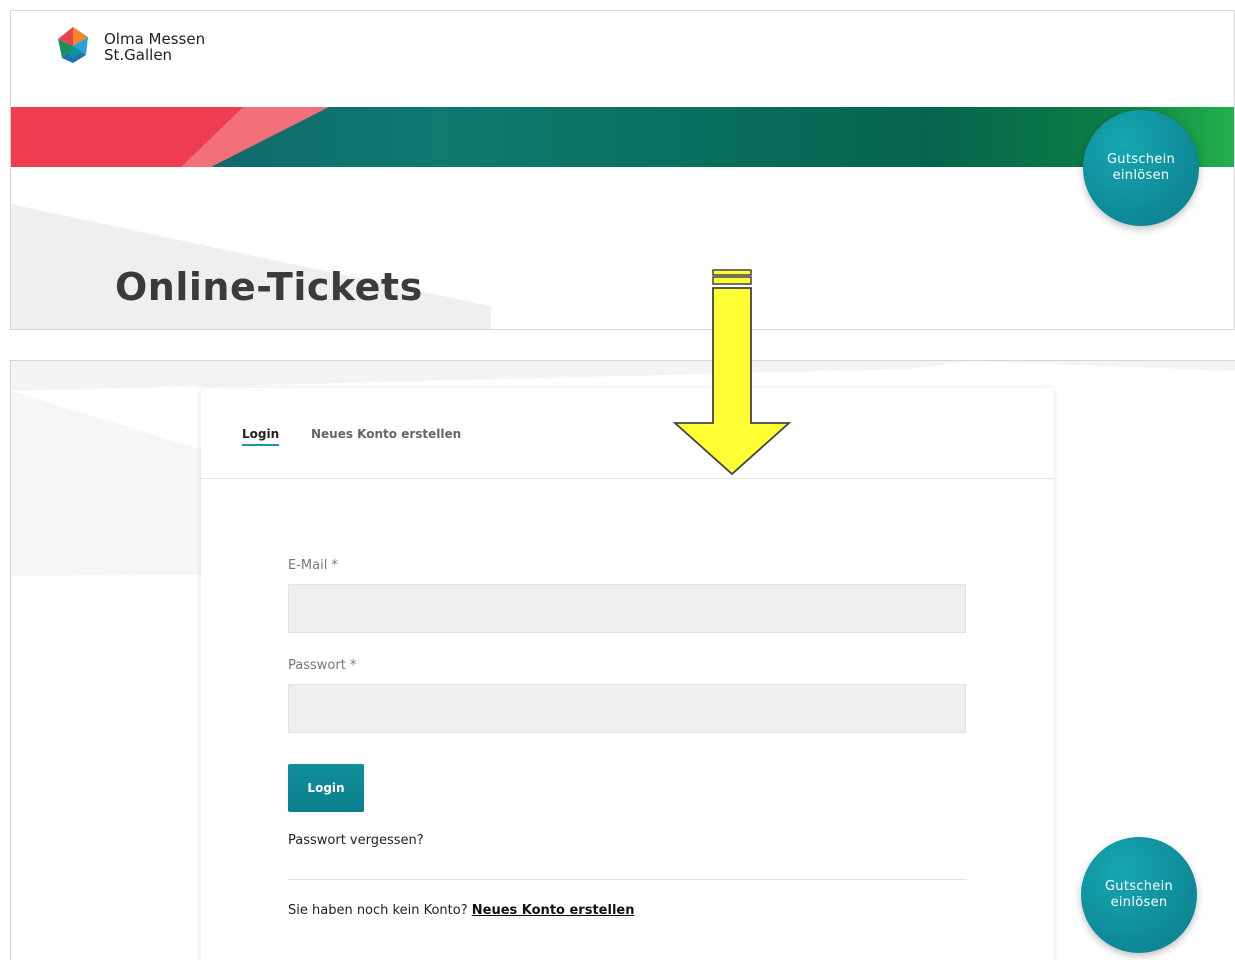 The height and width of the screenshot is (960, 1235). Describe the element at coordinates (627, 708) in the screenshot. I see `password-field` at that location.